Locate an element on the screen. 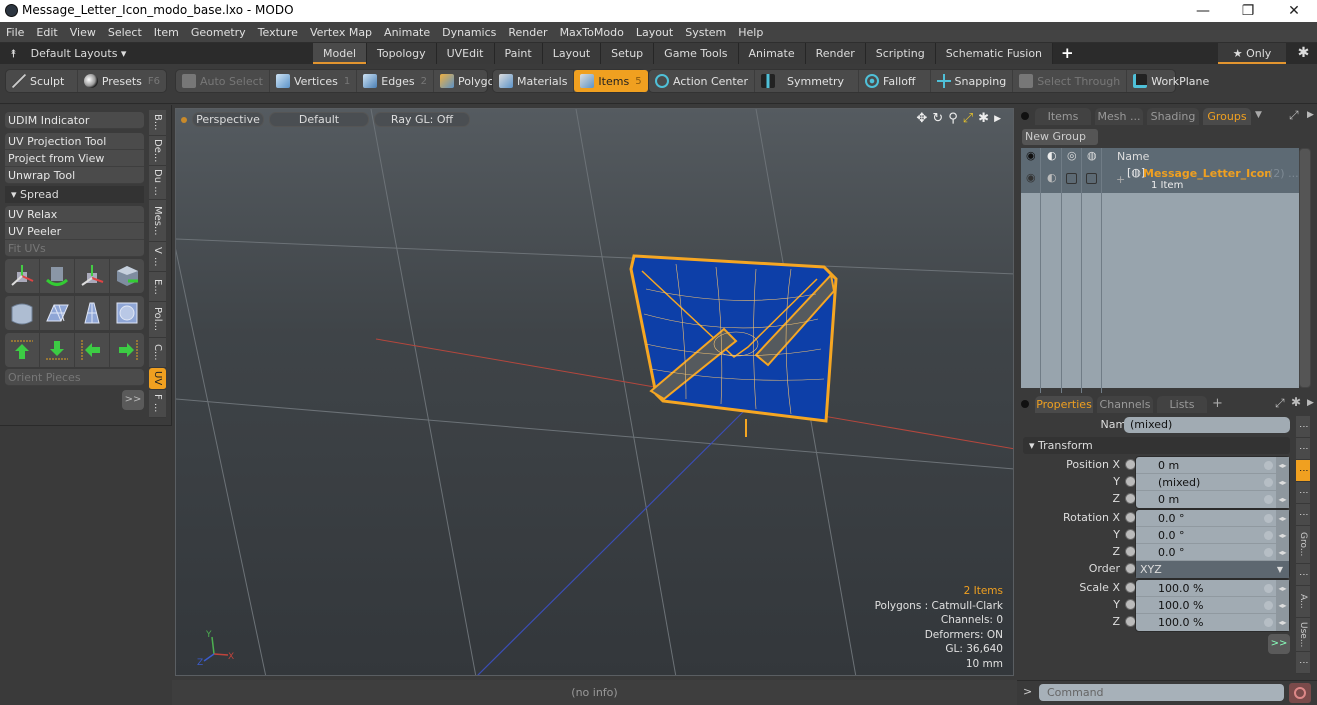 This screenshot has height=705, width=1317. group-list-scrollbar is located at coordinates (1305, 268).